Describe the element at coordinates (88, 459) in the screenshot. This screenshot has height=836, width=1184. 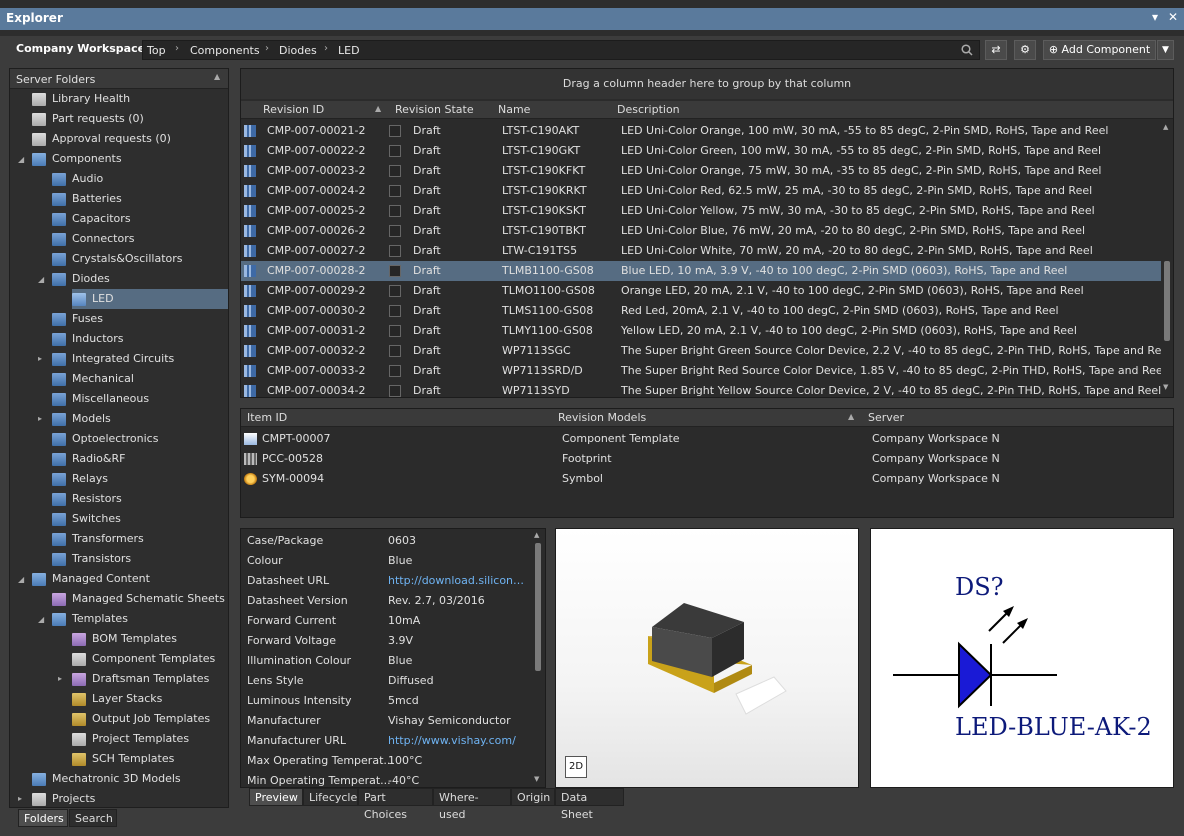
I see `tree-item-radio-rf: Radio&RF` at that location.